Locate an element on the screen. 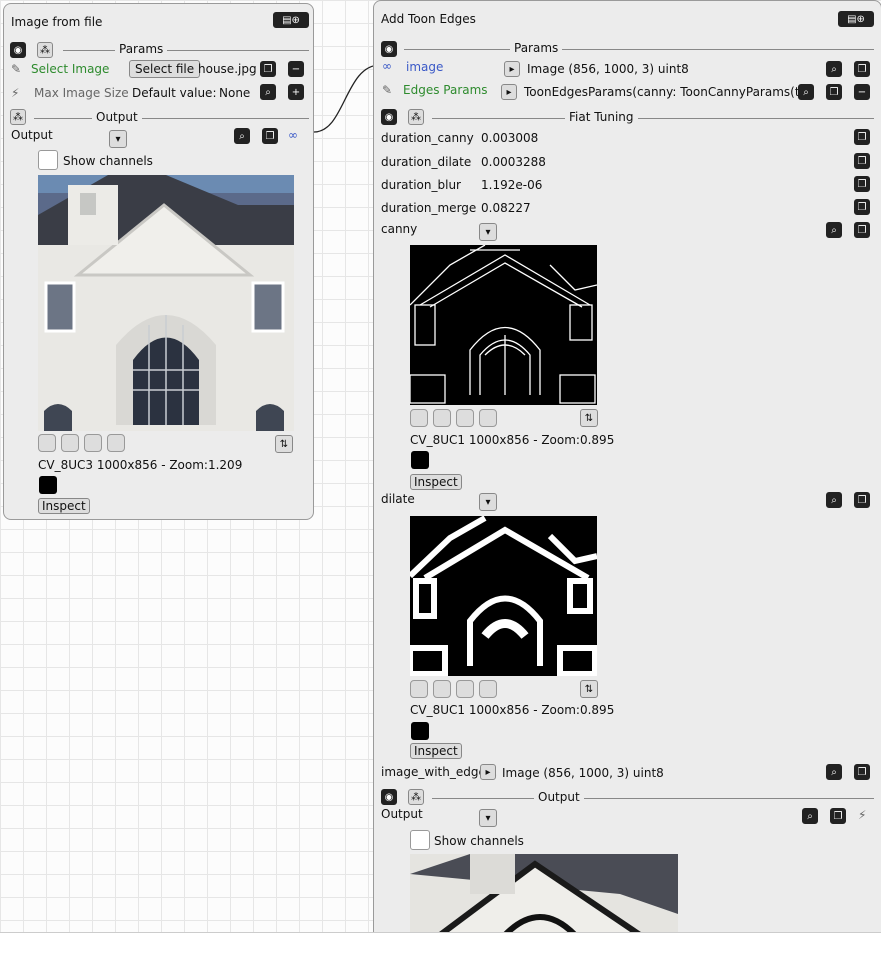  max-image-size-label: Max Image Size is located at coordinates (81, 93).